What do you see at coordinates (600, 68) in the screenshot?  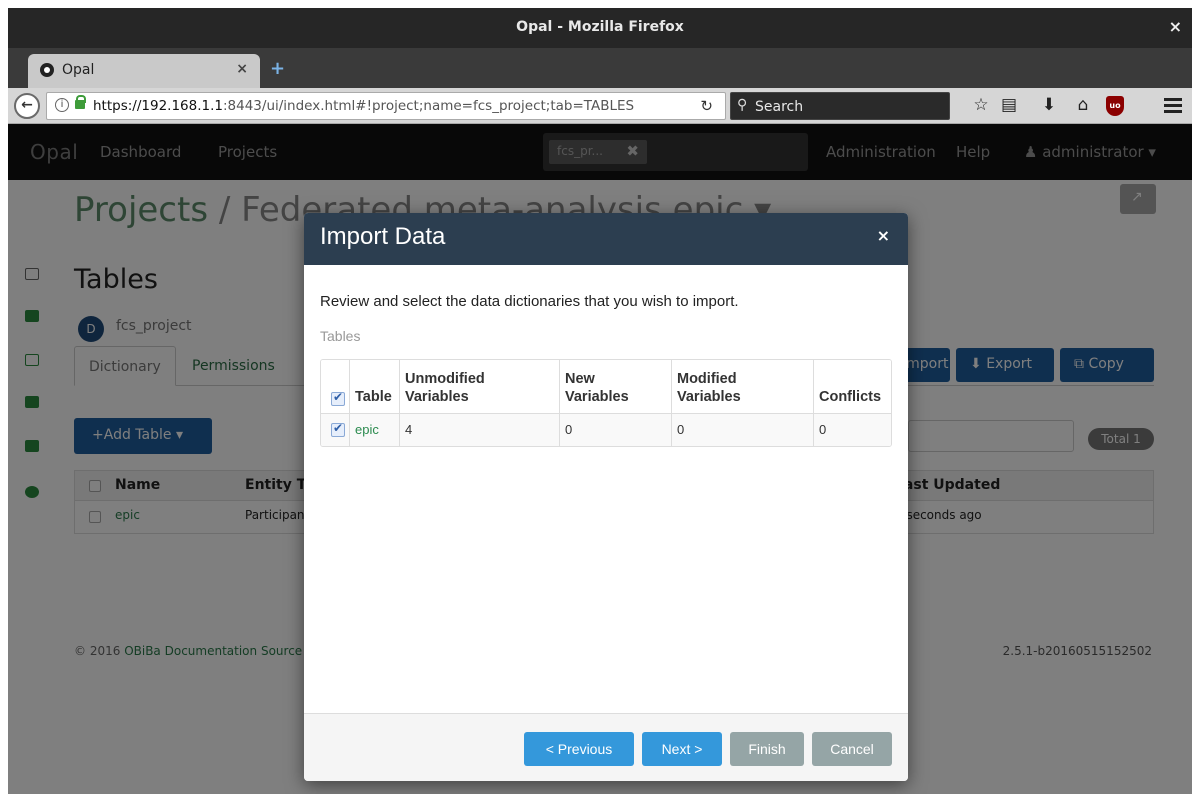 I see `browser-tabstrip: Opal × +` at bounding box center [600, 68].